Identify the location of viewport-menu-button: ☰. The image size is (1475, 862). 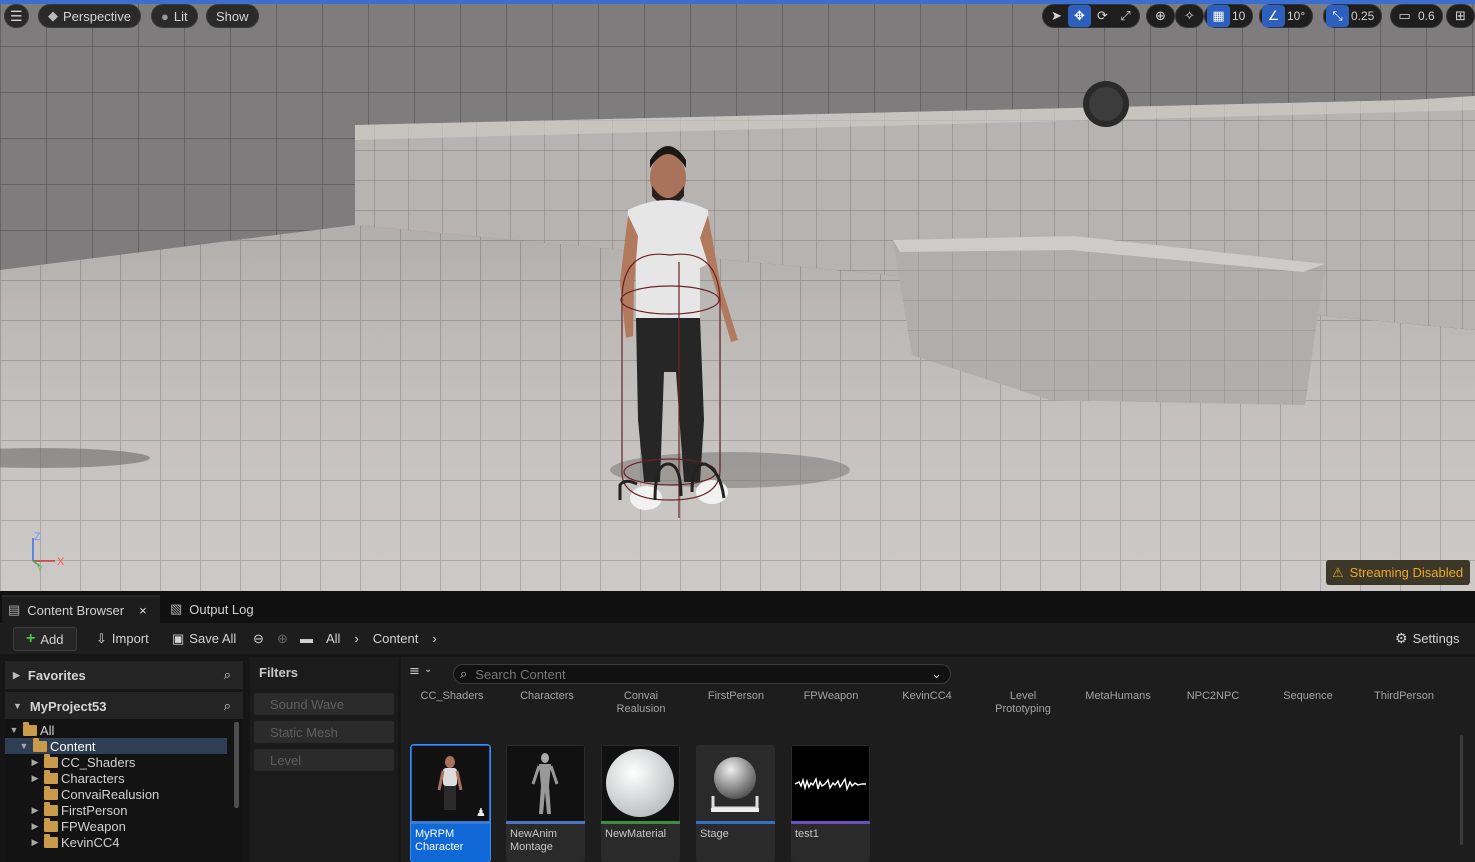
(16, 16).